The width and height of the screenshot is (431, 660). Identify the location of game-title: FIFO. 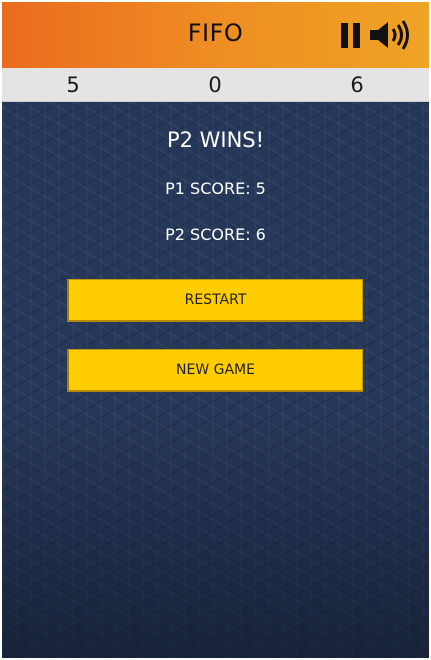
(215, 33).